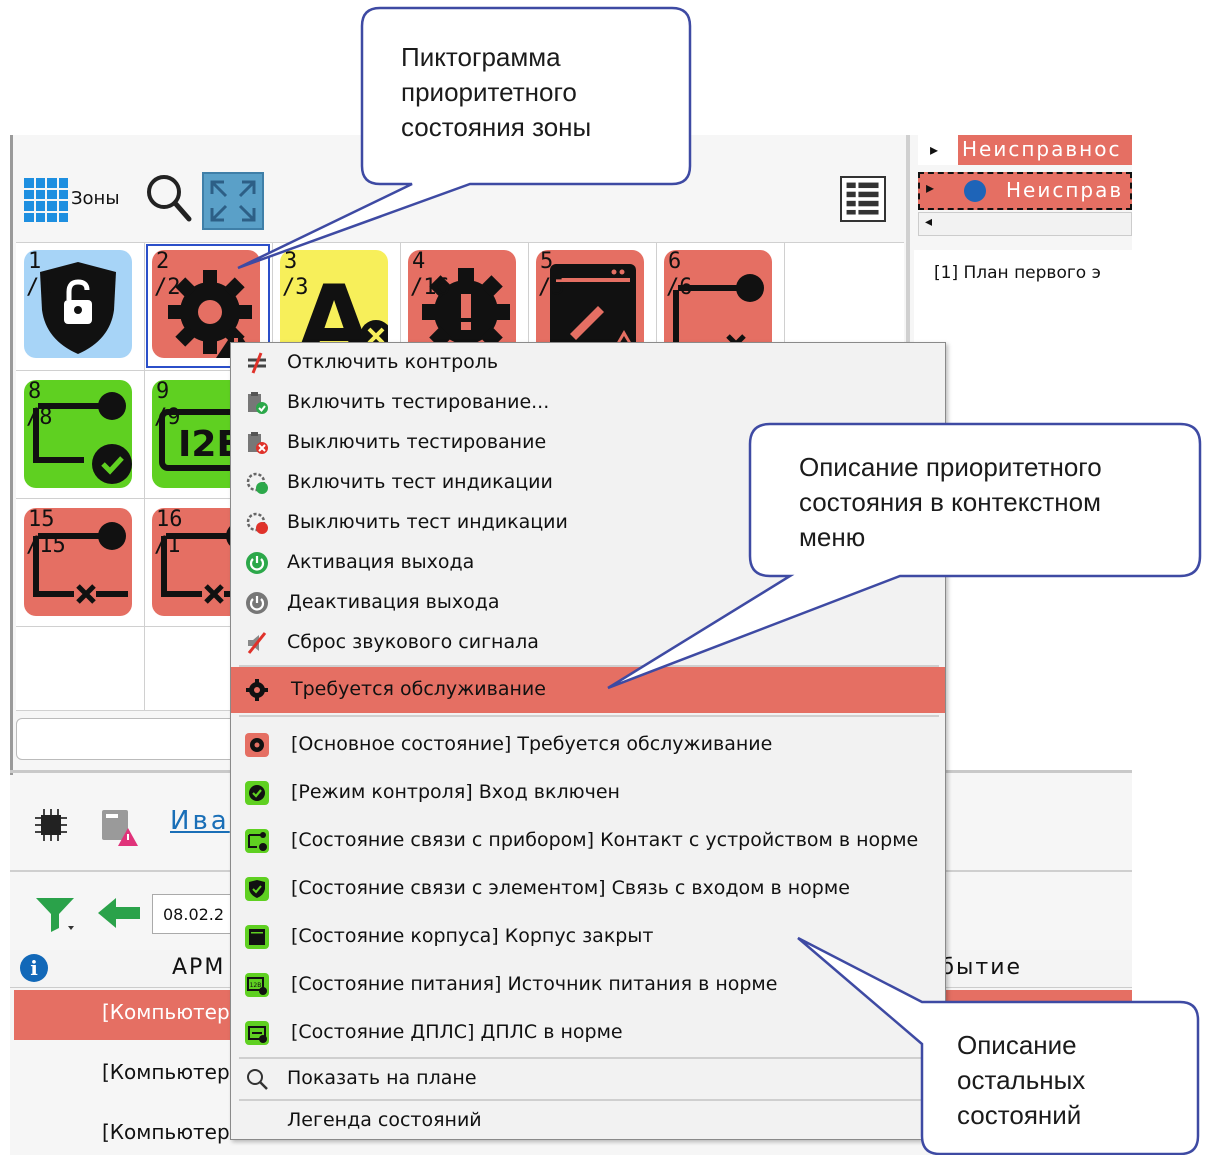 Image resolution: width=1208 pixels, height=1155 pixels. Describe the element at coordinates (1021, 1080) in the screenshot. I see `callout-text-other-desc: Описание остальных состояний` at that location.